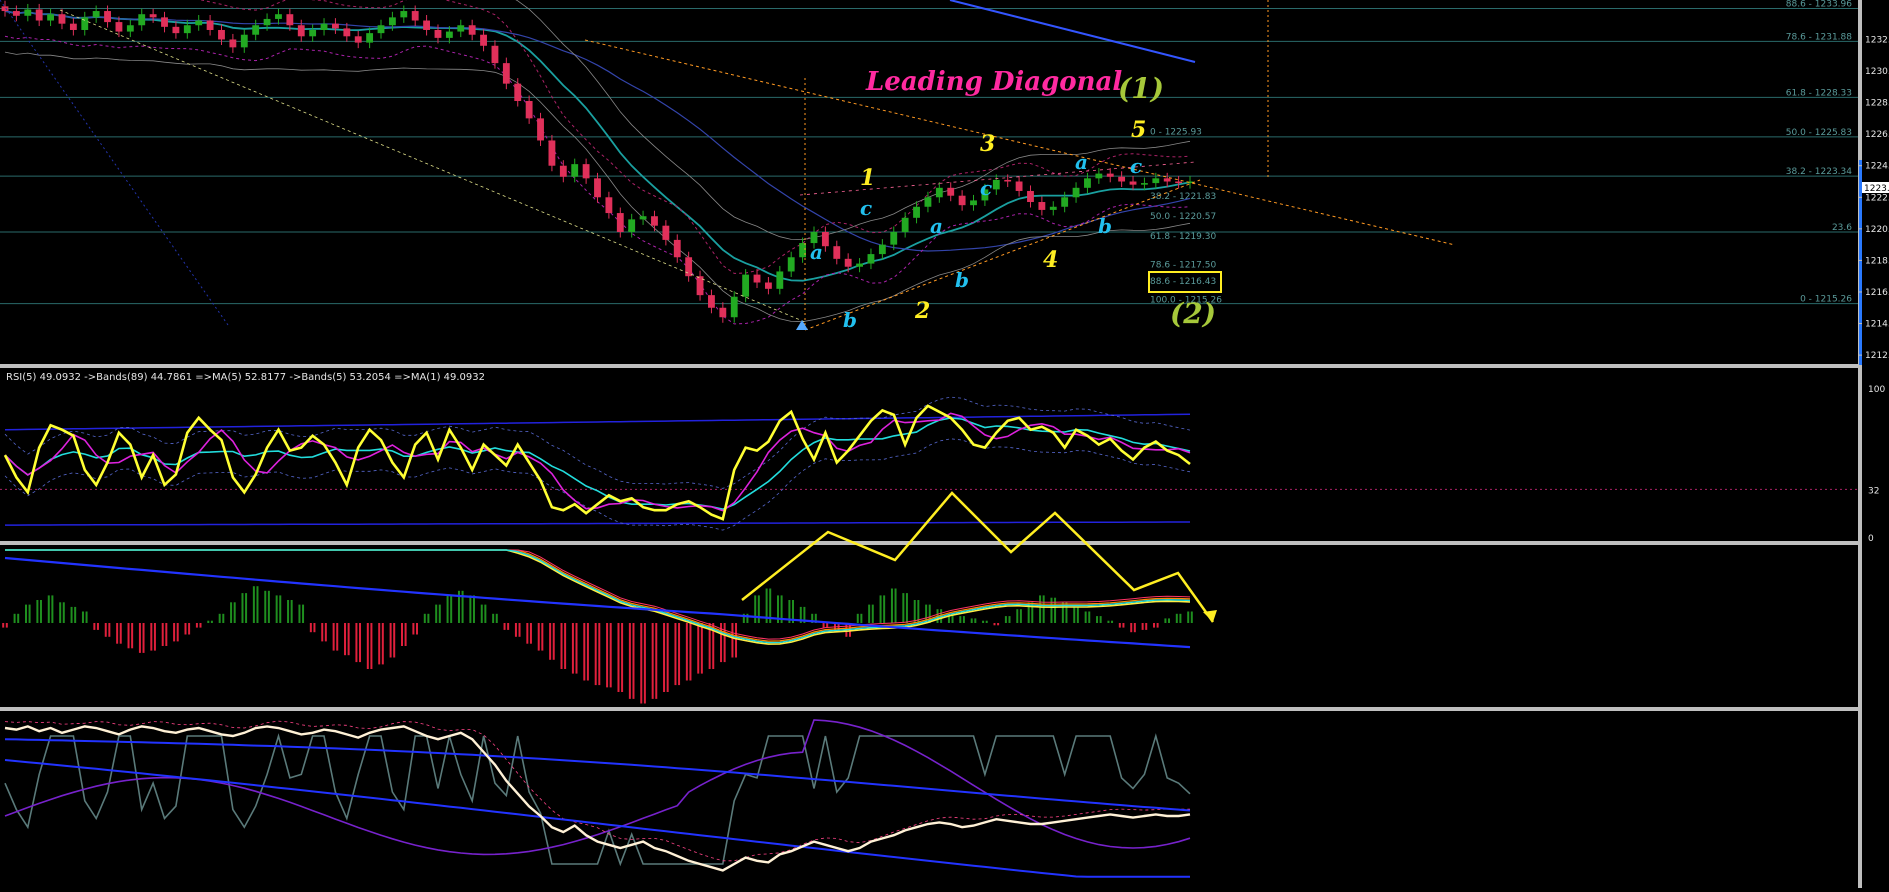  I want to click on scroll-indicator, so click(1860, 262).